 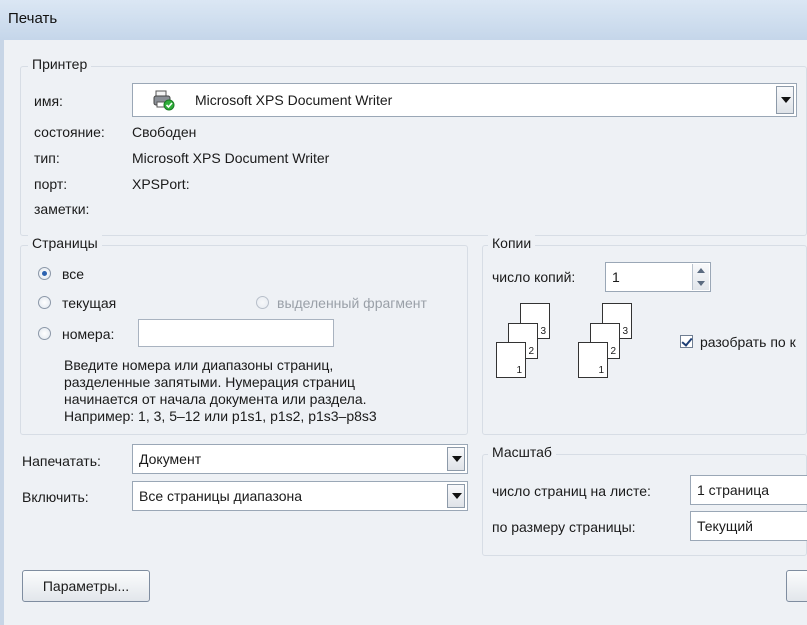 I want to click on zoom-group-title: Масштаб, so click(x=522, y=452).